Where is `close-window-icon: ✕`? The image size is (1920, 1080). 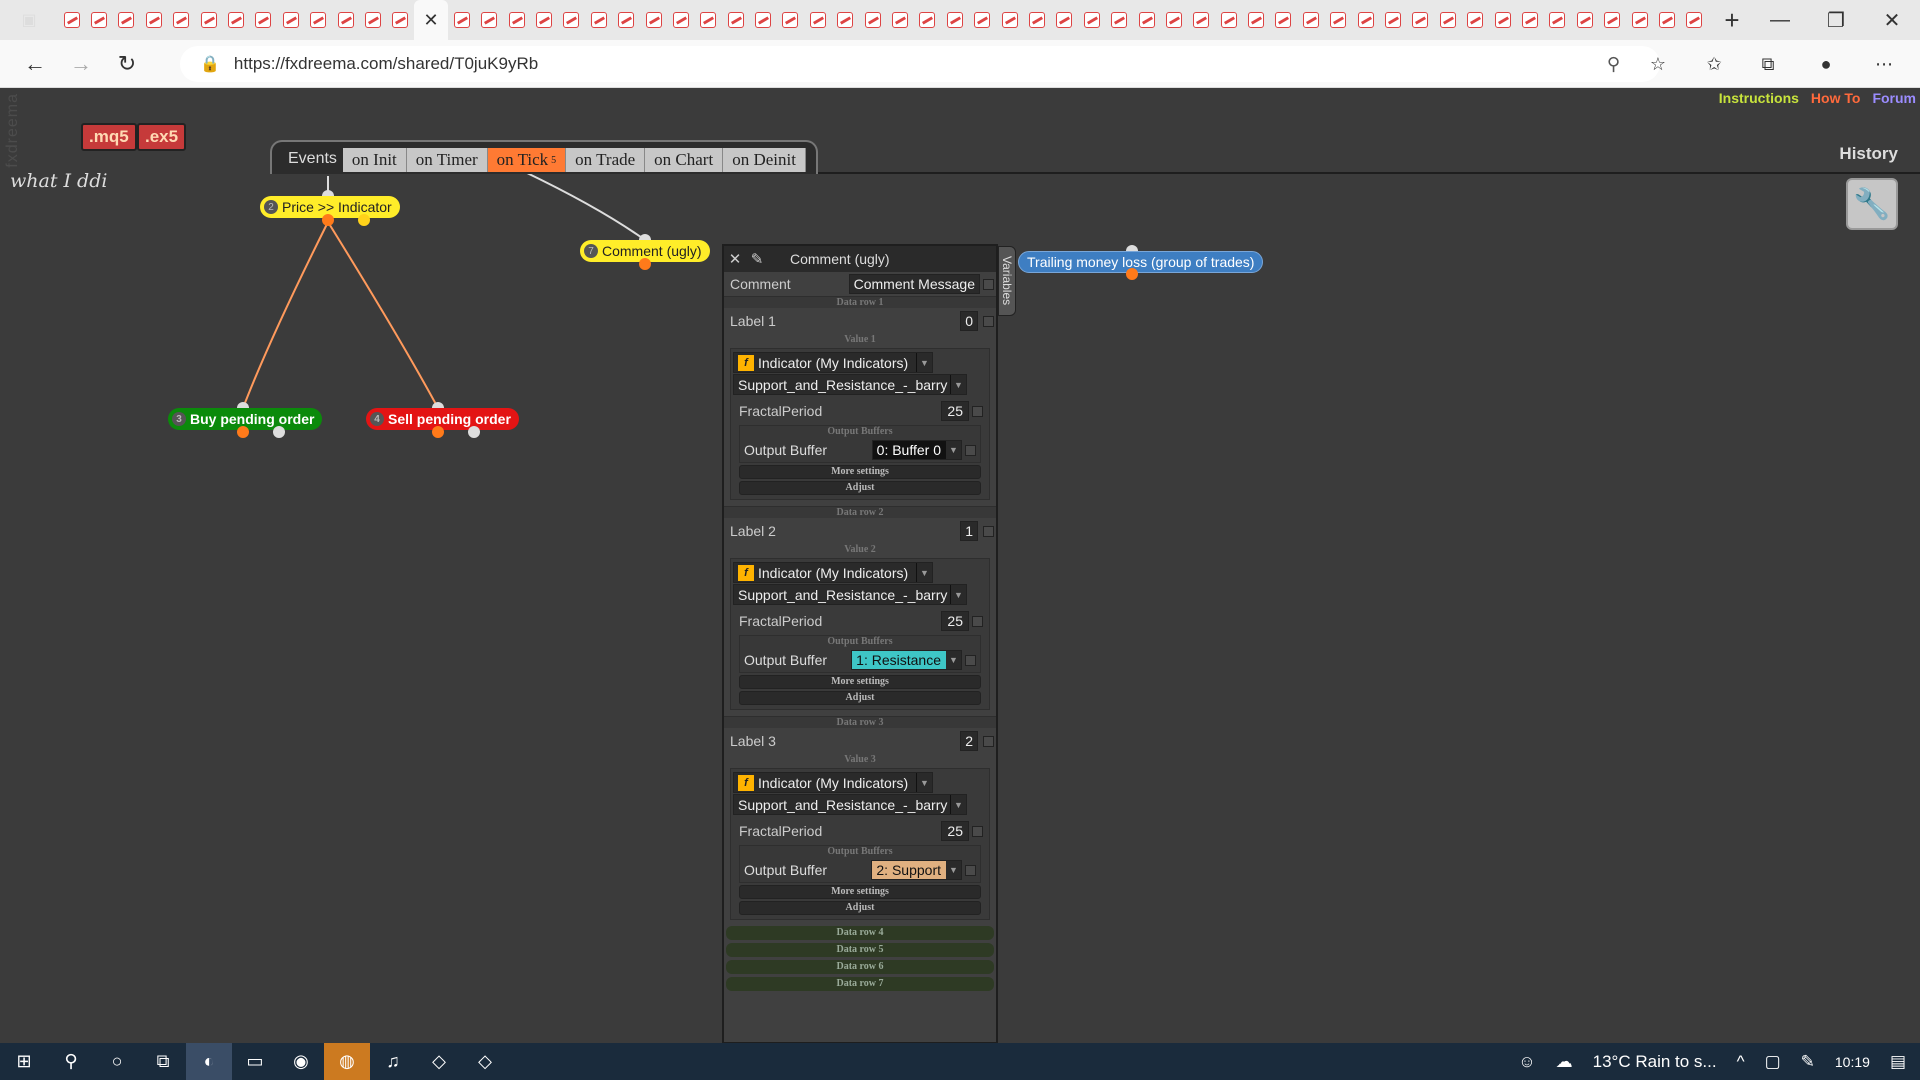 close-window-icon: ✕ is located at coordinates (1892, 20).